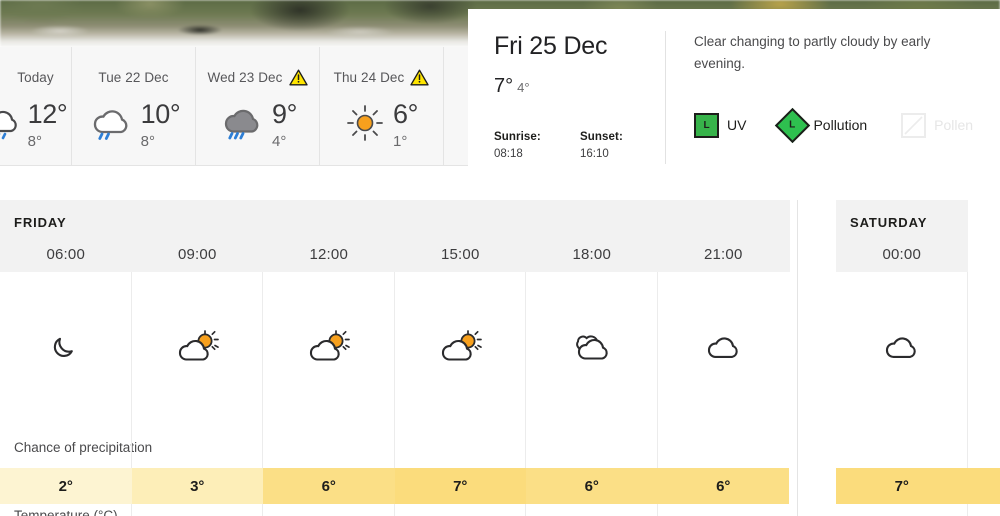 The width and height of the screenshot is (1000, 516). Describe the element at coordinates (914, 125) in the screenshot. I see `pollen-level-icon` at that location.